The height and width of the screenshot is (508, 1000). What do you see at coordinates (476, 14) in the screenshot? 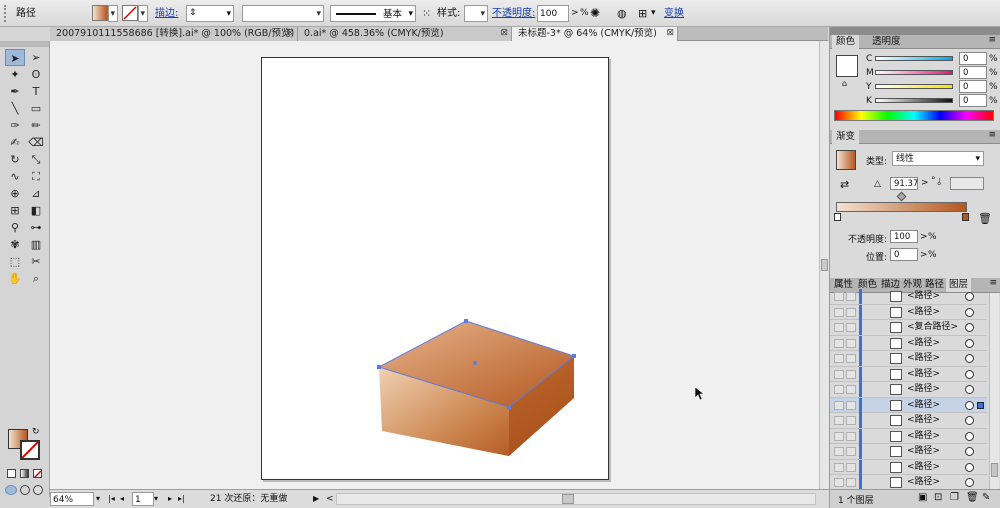
I see `graphic-style-dropdown` at bounding box center [476, 14].